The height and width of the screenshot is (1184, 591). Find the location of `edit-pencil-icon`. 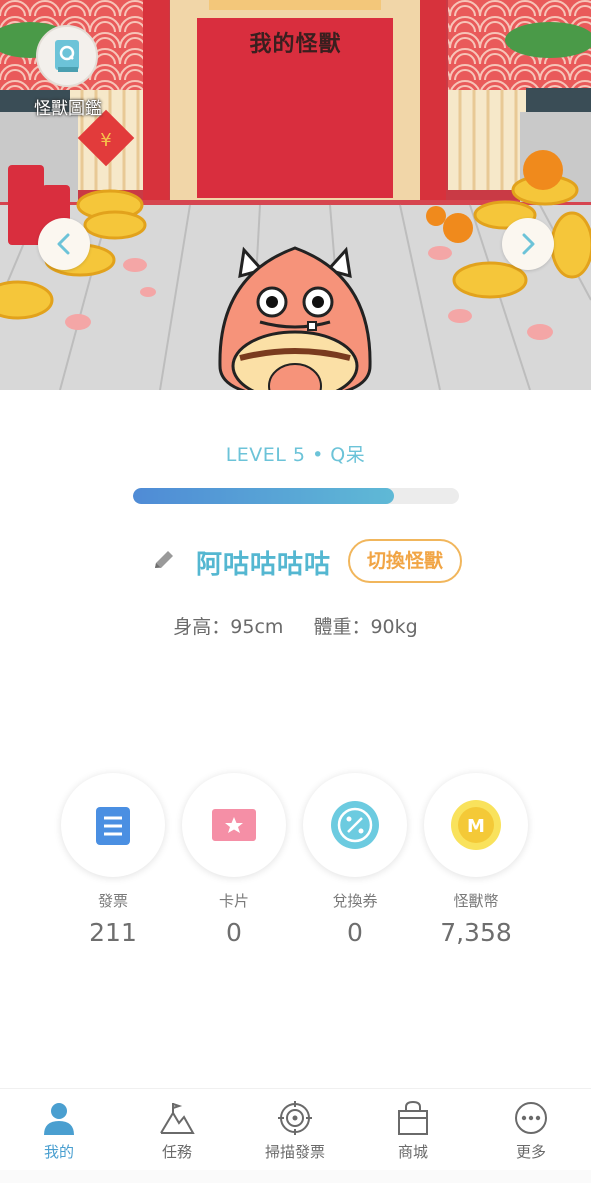

edit-pencil-icon is located at coordinates (164, 561).